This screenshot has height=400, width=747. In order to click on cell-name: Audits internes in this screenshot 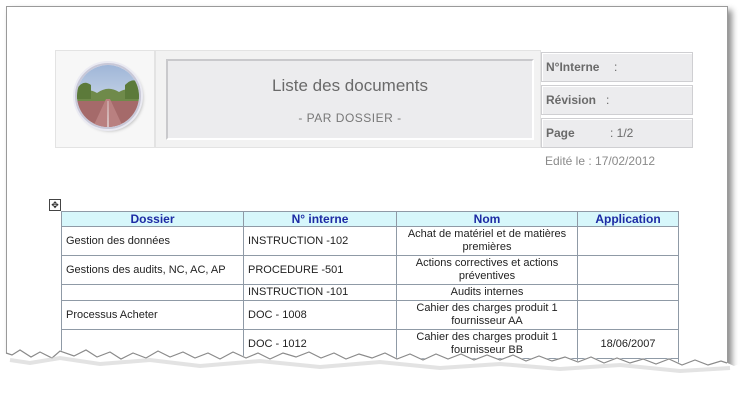, I will do `click(487, 292)`.